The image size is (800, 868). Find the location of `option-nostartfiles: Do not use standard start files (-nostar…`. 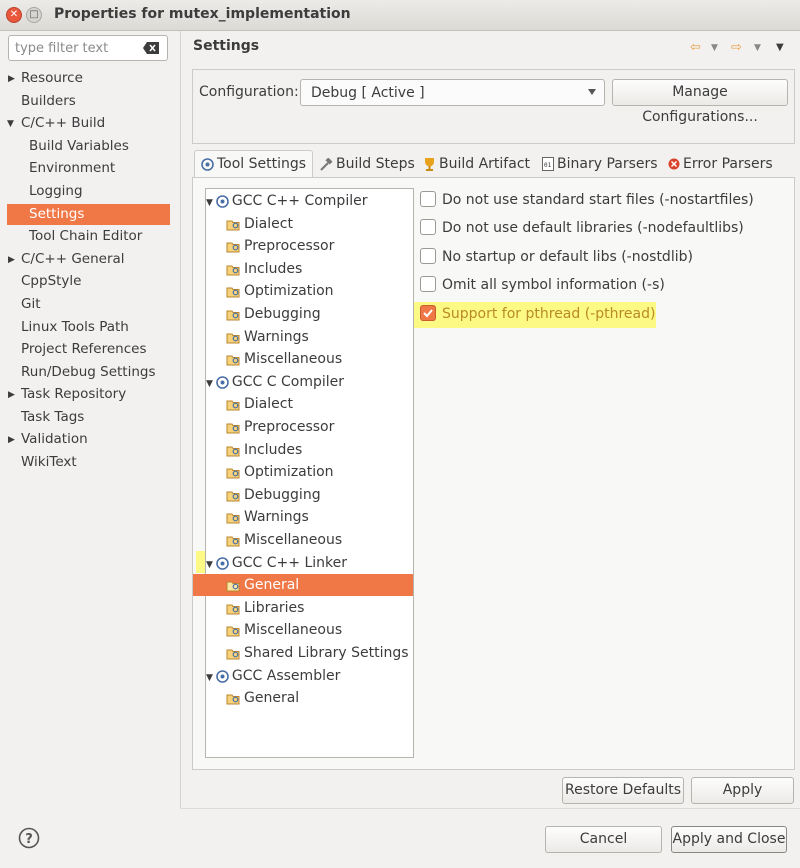

option-nostartfiles: Do not use standard start files (-nostar… is located at coordinates (587, 200).